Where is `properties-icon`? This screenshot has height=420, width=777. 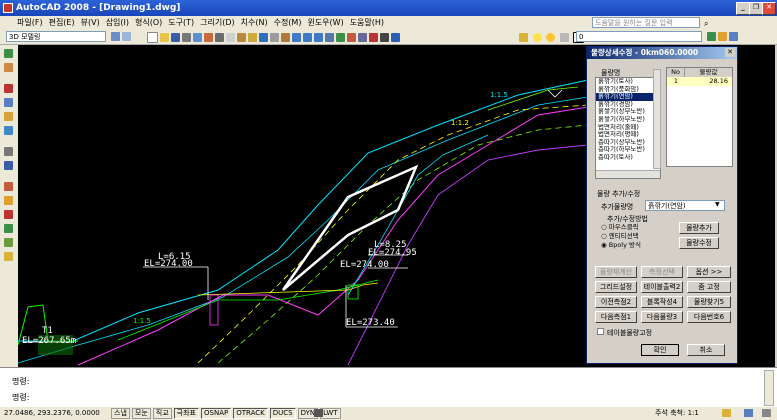
properties-icon is located at coordinates (329, 37).